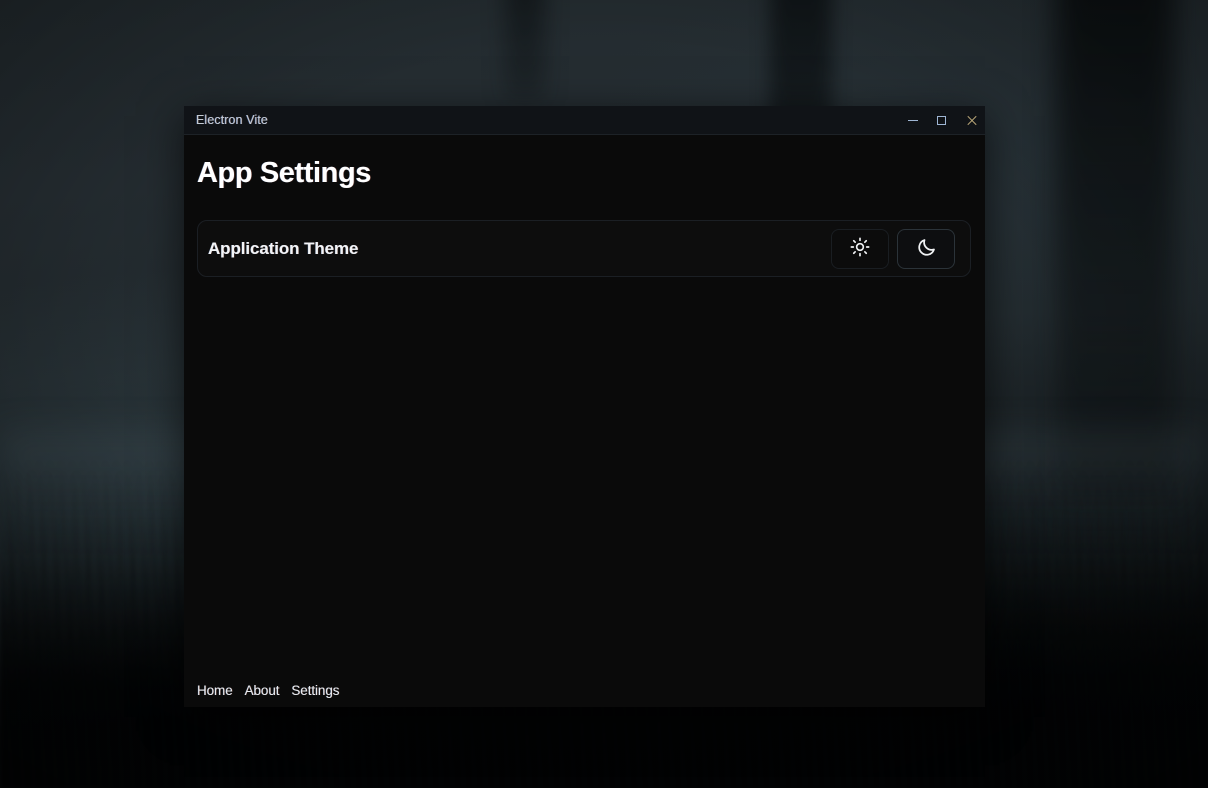 This screenshot has width=1208, height=788. I want to click on close-button, so click(970, 120).